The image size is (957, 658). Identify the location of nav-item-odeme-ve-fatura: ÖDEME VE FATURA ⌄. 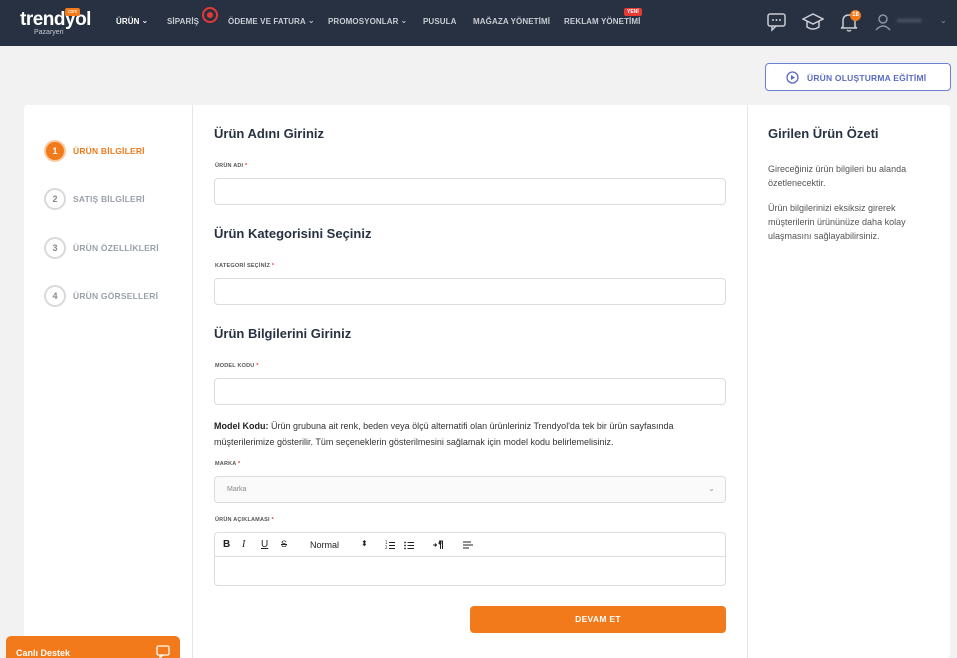
(271, 21).